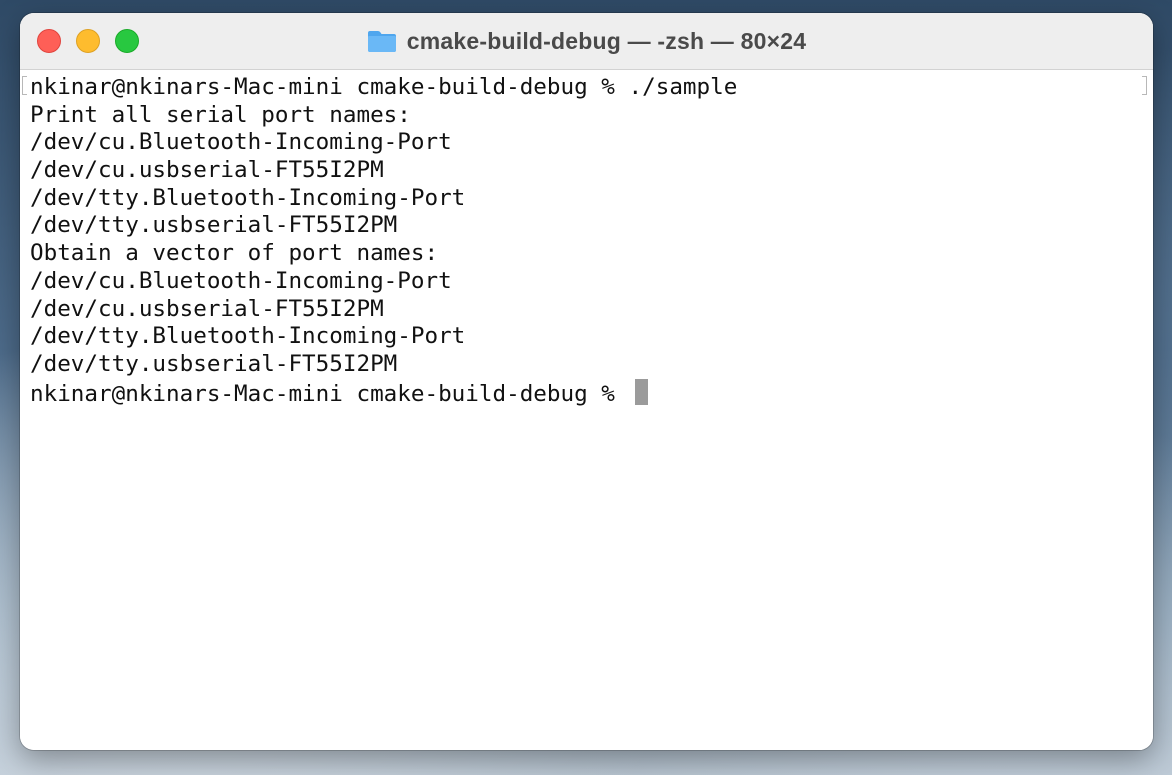 The height and width of the screenshot is (775, 1172). Describe the element at coordinates (1144, 85) in the screenshot. I see `scrollback-mark-right` at that location.